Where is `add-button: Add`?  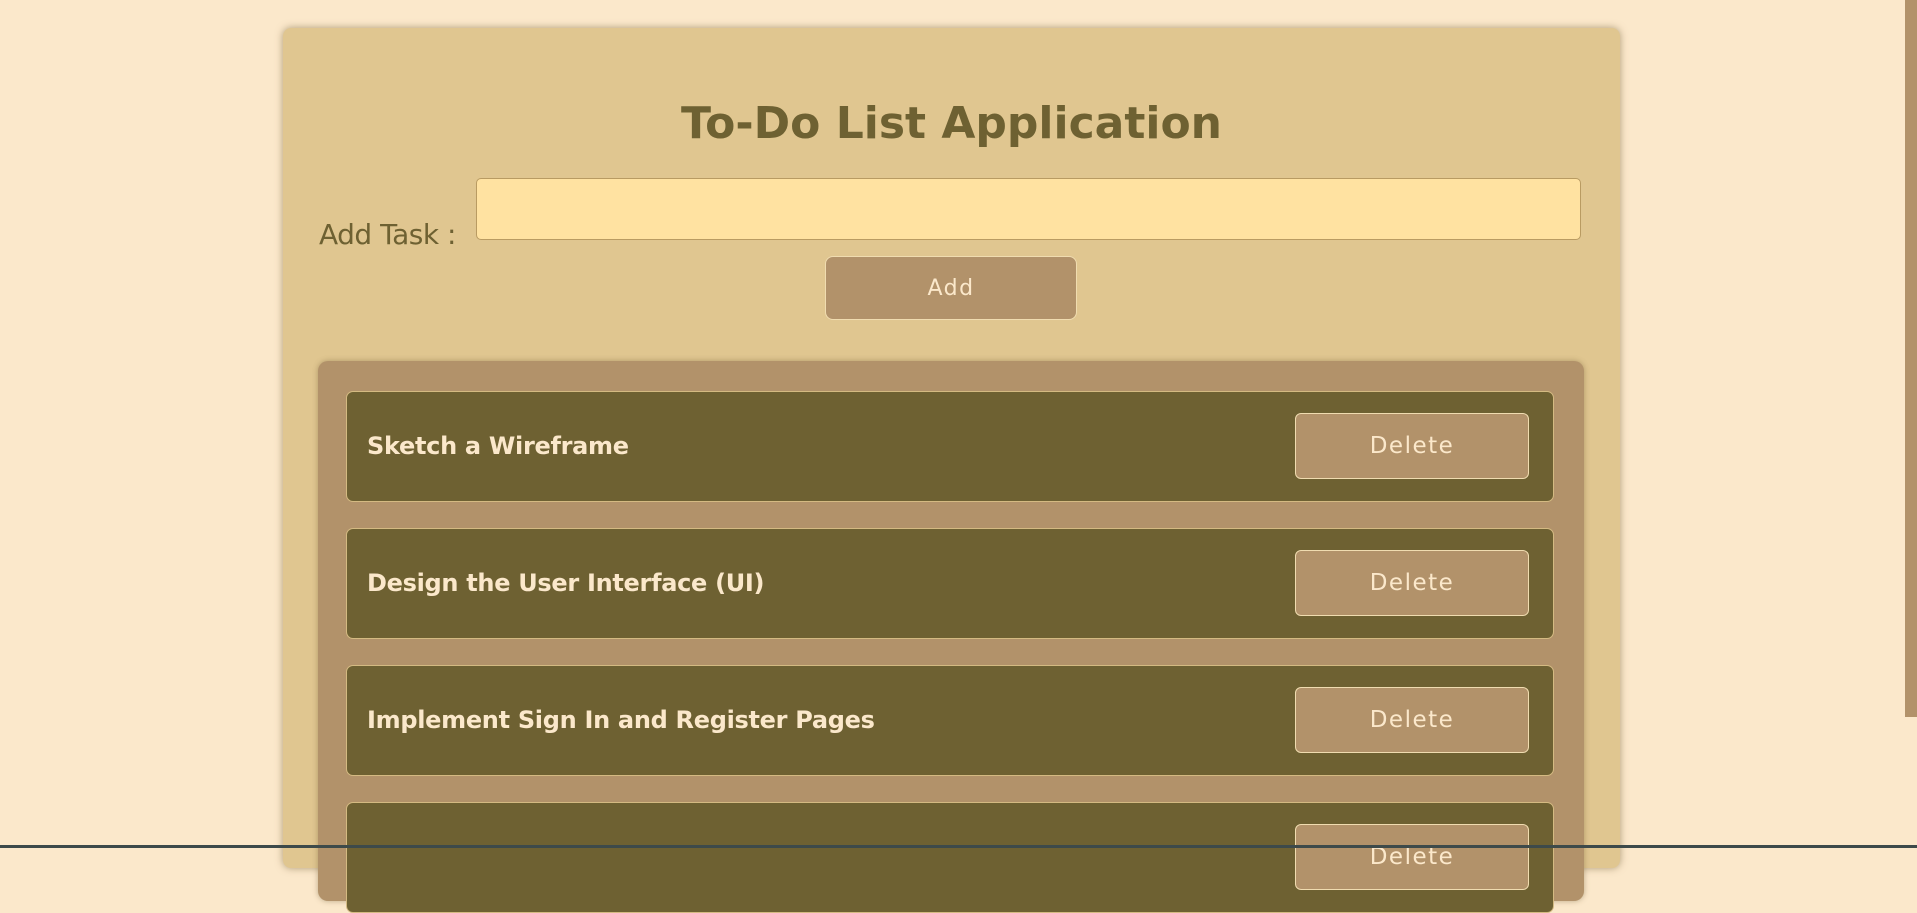 add-button: Add is located at coordinates (951, 288).